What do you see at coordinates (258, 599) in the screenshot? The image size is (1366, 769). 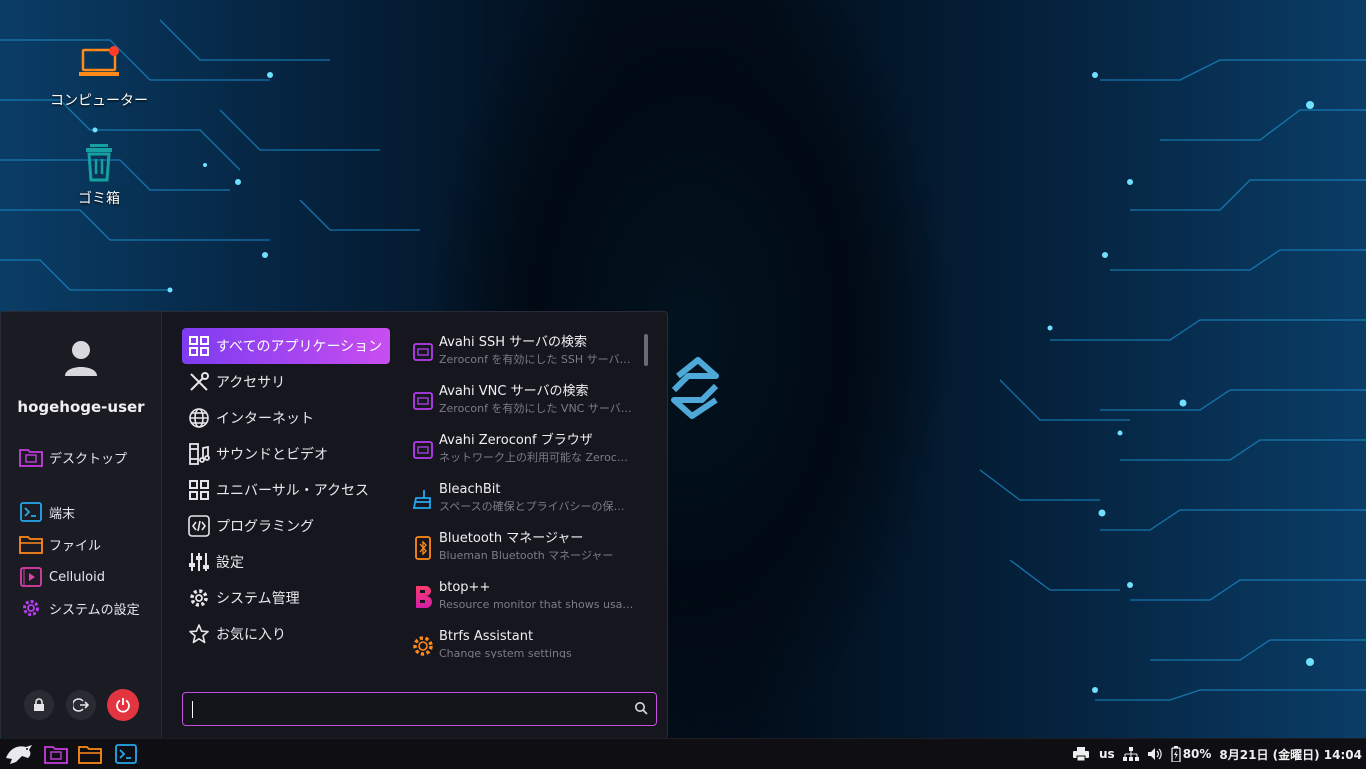 I see `category-label: システム管理` at bounding box center [258, 599].